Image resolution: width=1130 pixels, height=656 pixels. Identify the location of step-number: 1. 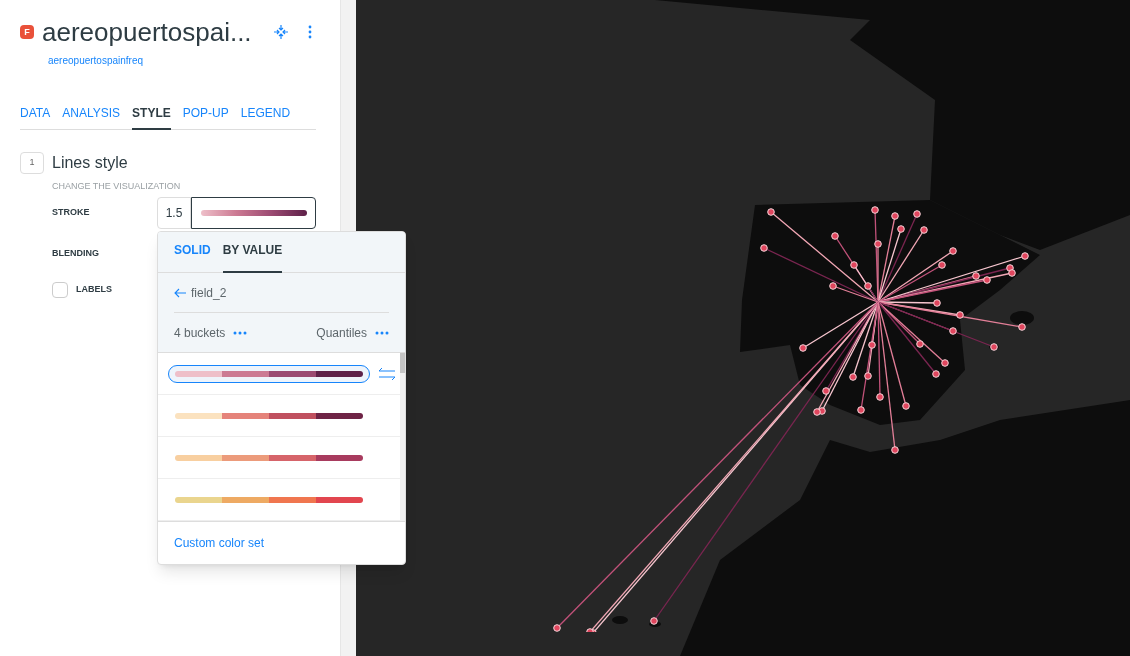
(32, 162).